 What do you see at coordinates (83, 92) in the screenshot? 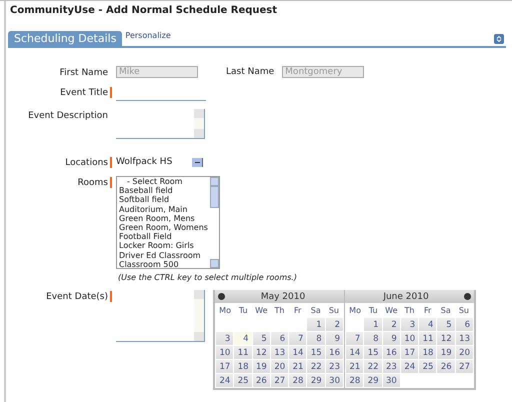
I see `field-label: Event Title` at bounding box center [83, 92].